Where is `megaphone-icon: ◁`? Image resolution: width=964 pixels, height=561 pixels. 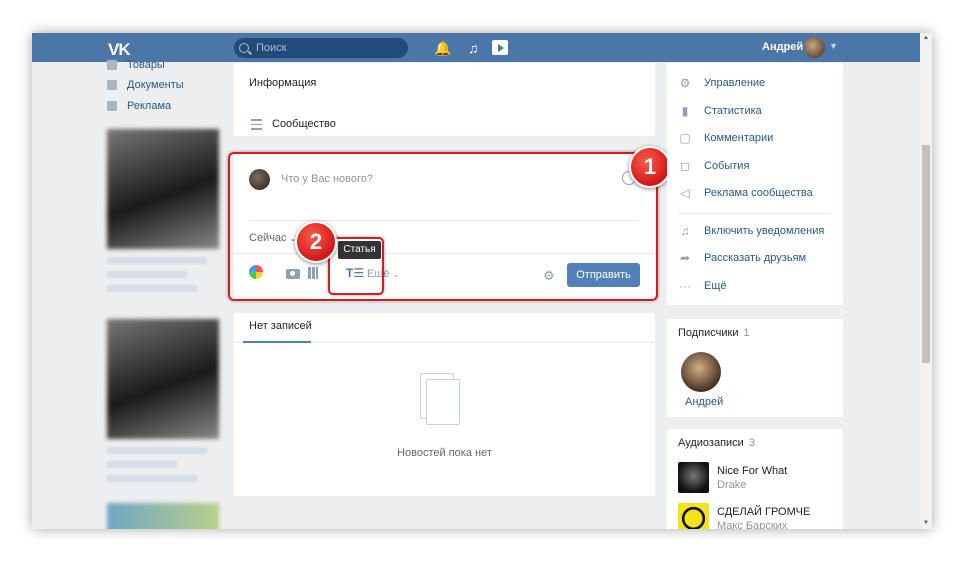 megaphone-icon: ◁ is located at coordinates (685, 193).